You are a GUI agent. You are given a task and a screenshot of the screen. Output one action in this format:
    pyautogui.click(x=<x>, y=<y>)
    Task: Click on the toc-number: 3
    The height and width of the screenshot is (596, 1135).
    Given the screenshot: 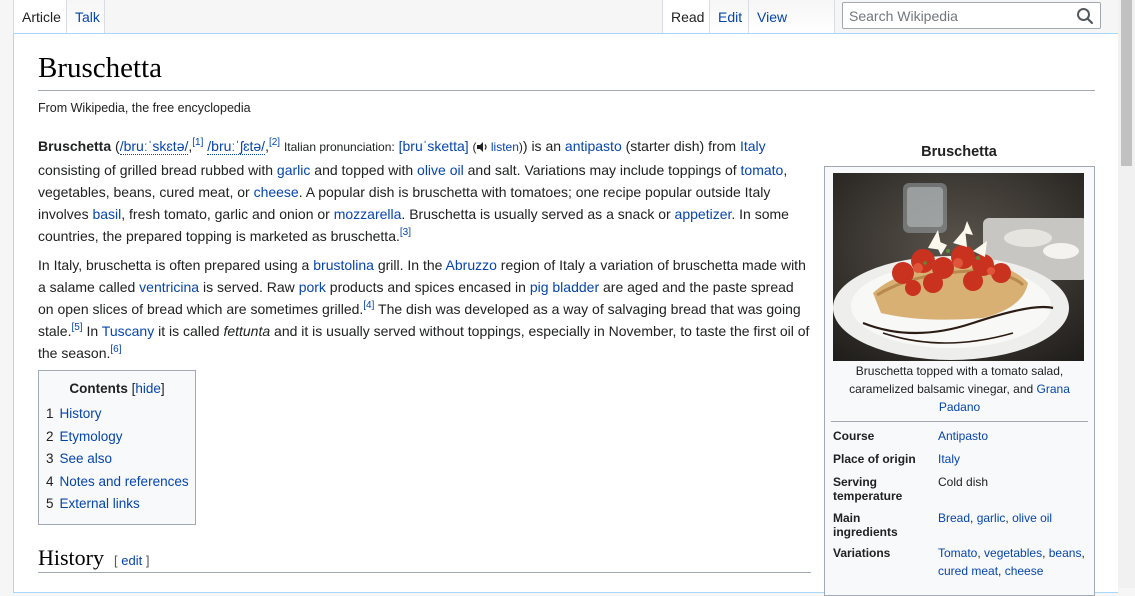 What is the action you would take?
    pyautogui.click(x=50, y=458)
    